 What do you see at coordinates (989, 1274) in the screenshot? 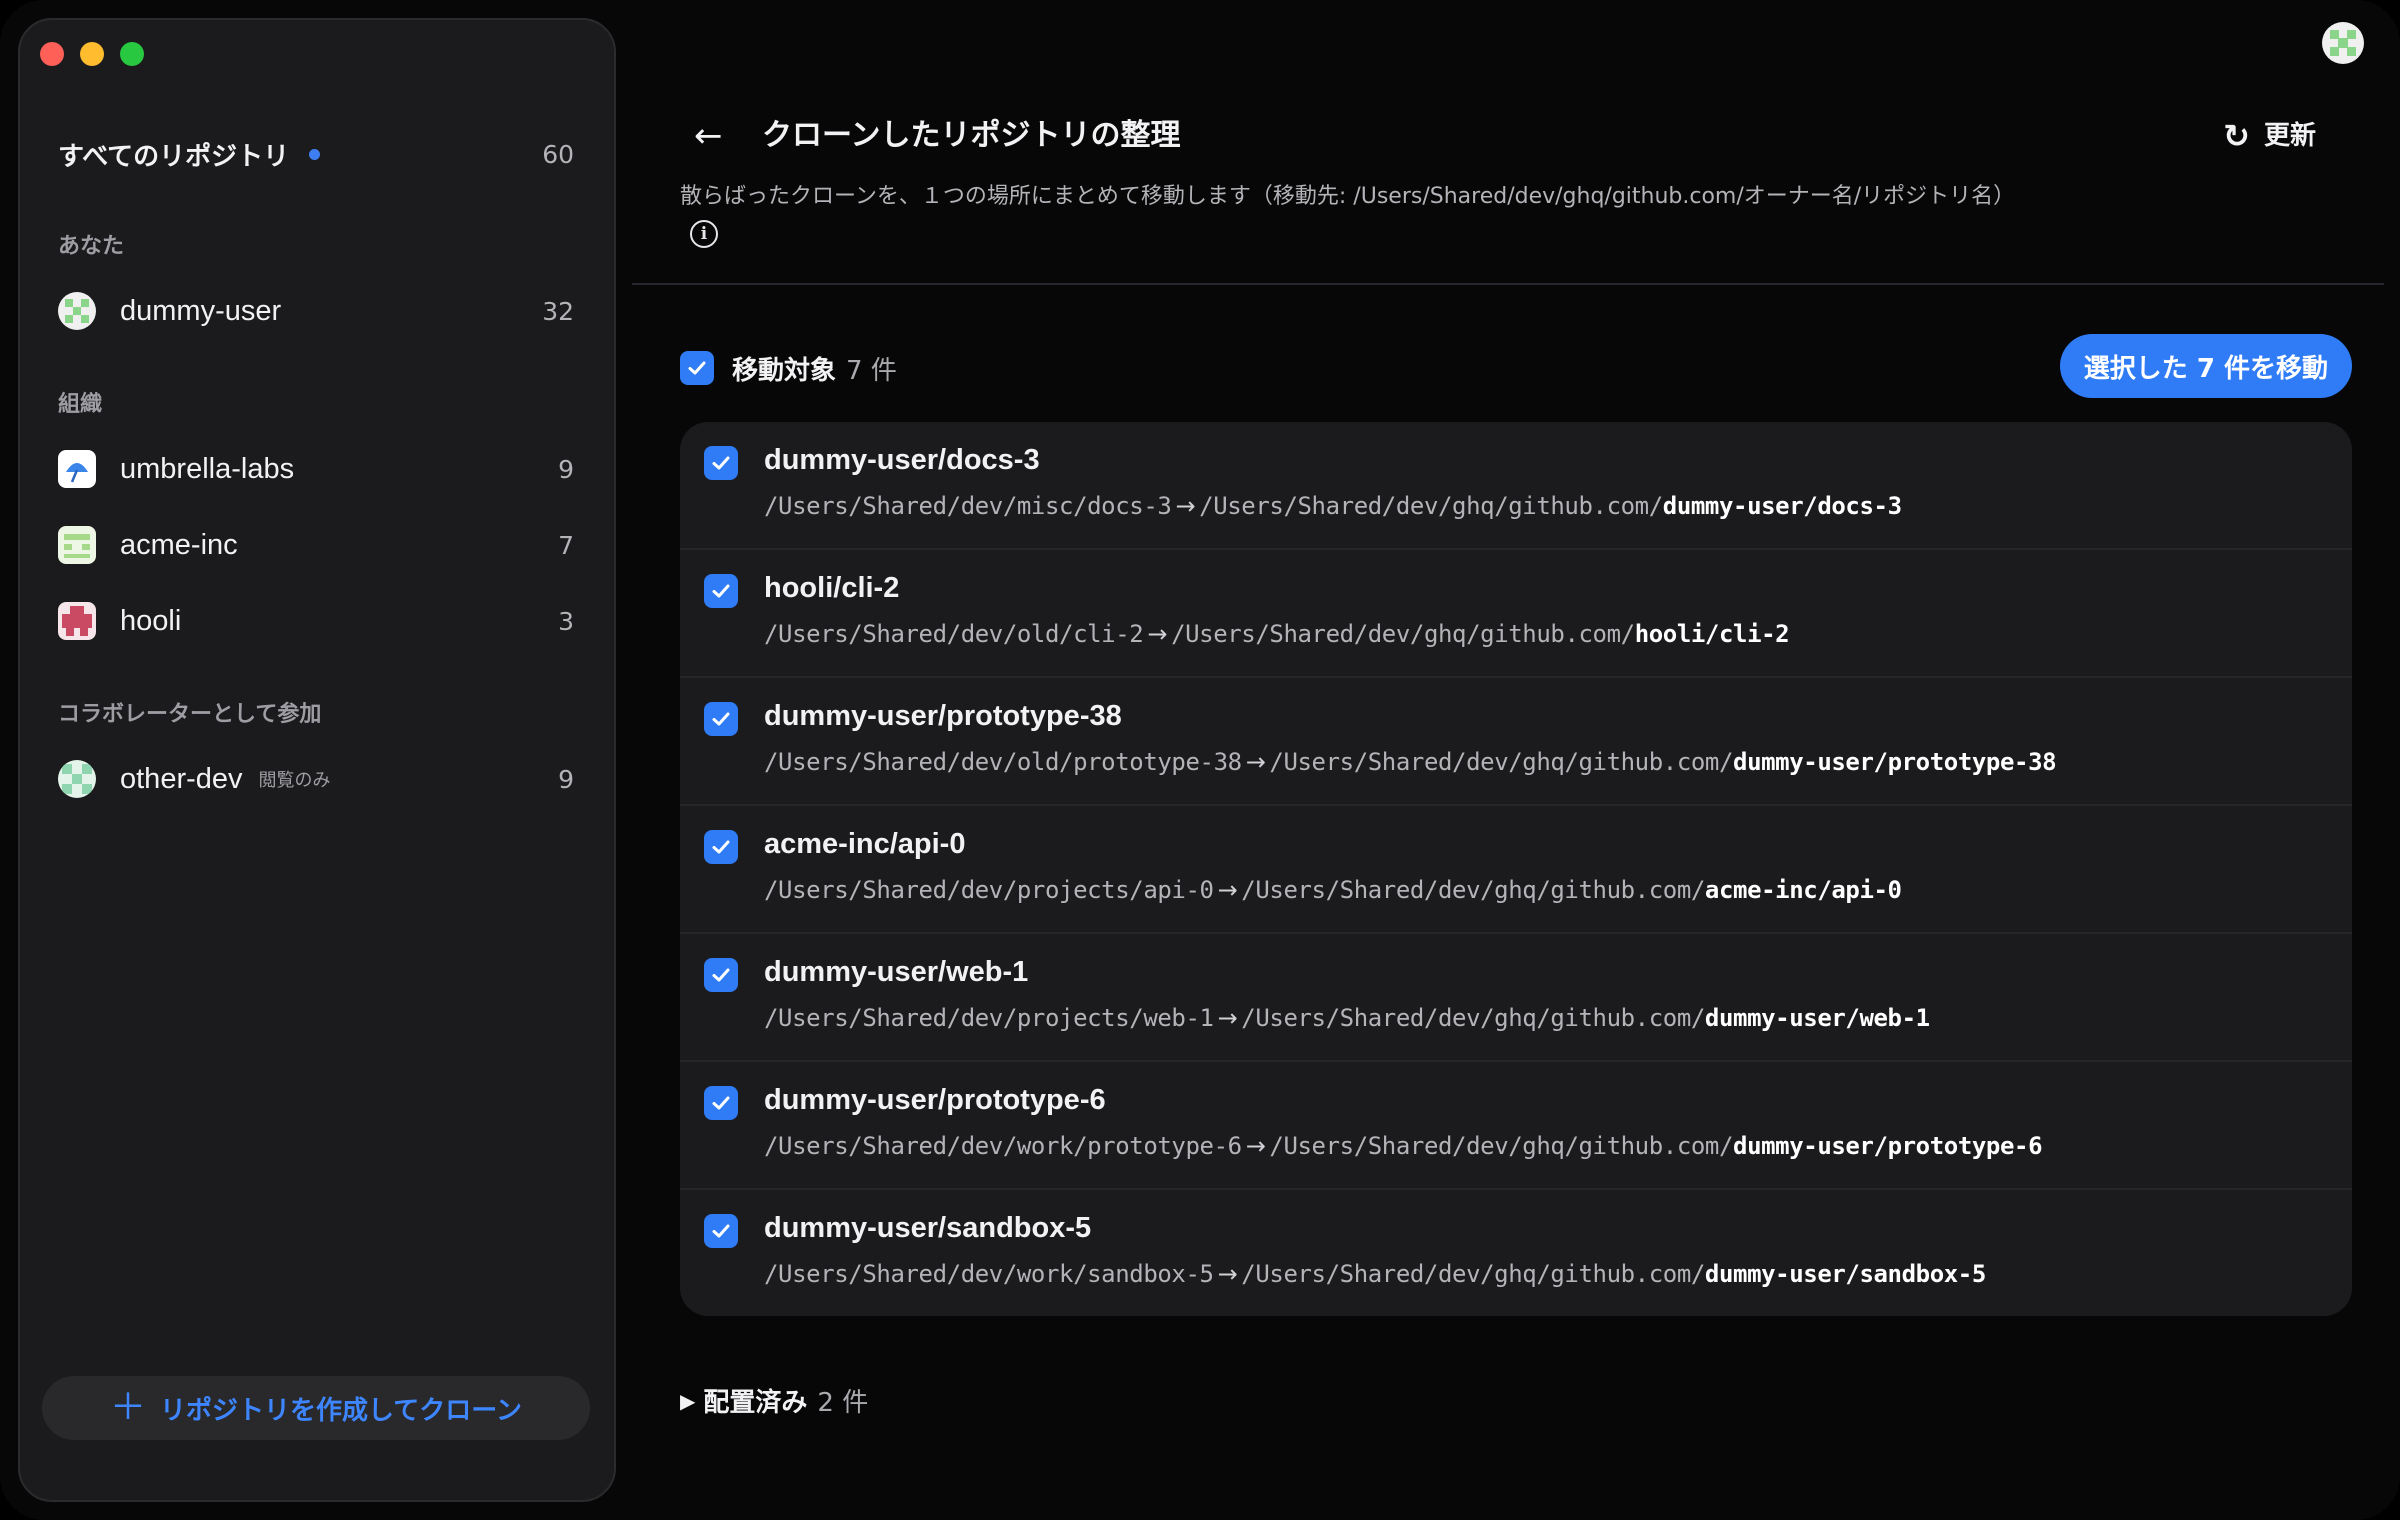
I see `source-path: /Users/Shared/dev/work/sandbox-5` at bounding box center [989, 1274].